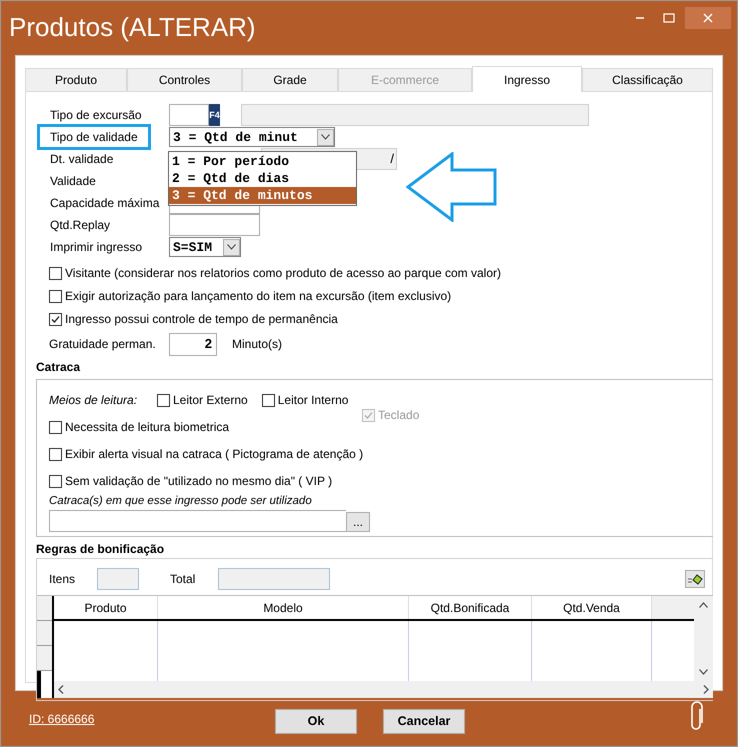 The image size is (738, 747). What do you see at coordinates (73, 181) in the screenshot?
I see `field-label: Validade` at bounding box center [73, 181].